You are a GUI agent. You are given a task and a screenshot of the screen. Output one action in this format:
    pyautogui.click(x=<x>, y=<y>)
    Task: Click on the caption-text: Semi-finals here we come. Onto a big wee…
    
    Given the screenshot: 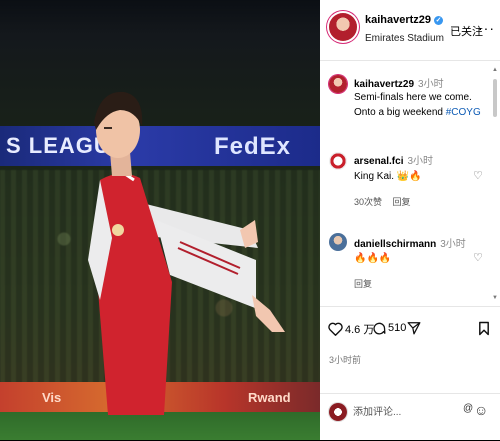 What is the action you would take?
    pyautogui.click(x=419, y=105)
    